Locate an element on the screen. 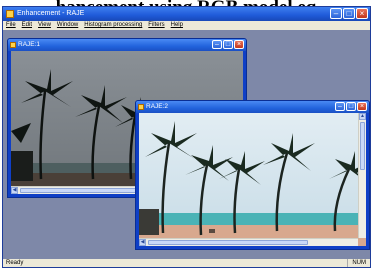 Image resolution: width=372 pixels, height=269 pixels. vertical-scrollbar: ▲ is located at coordinates (362, 175).